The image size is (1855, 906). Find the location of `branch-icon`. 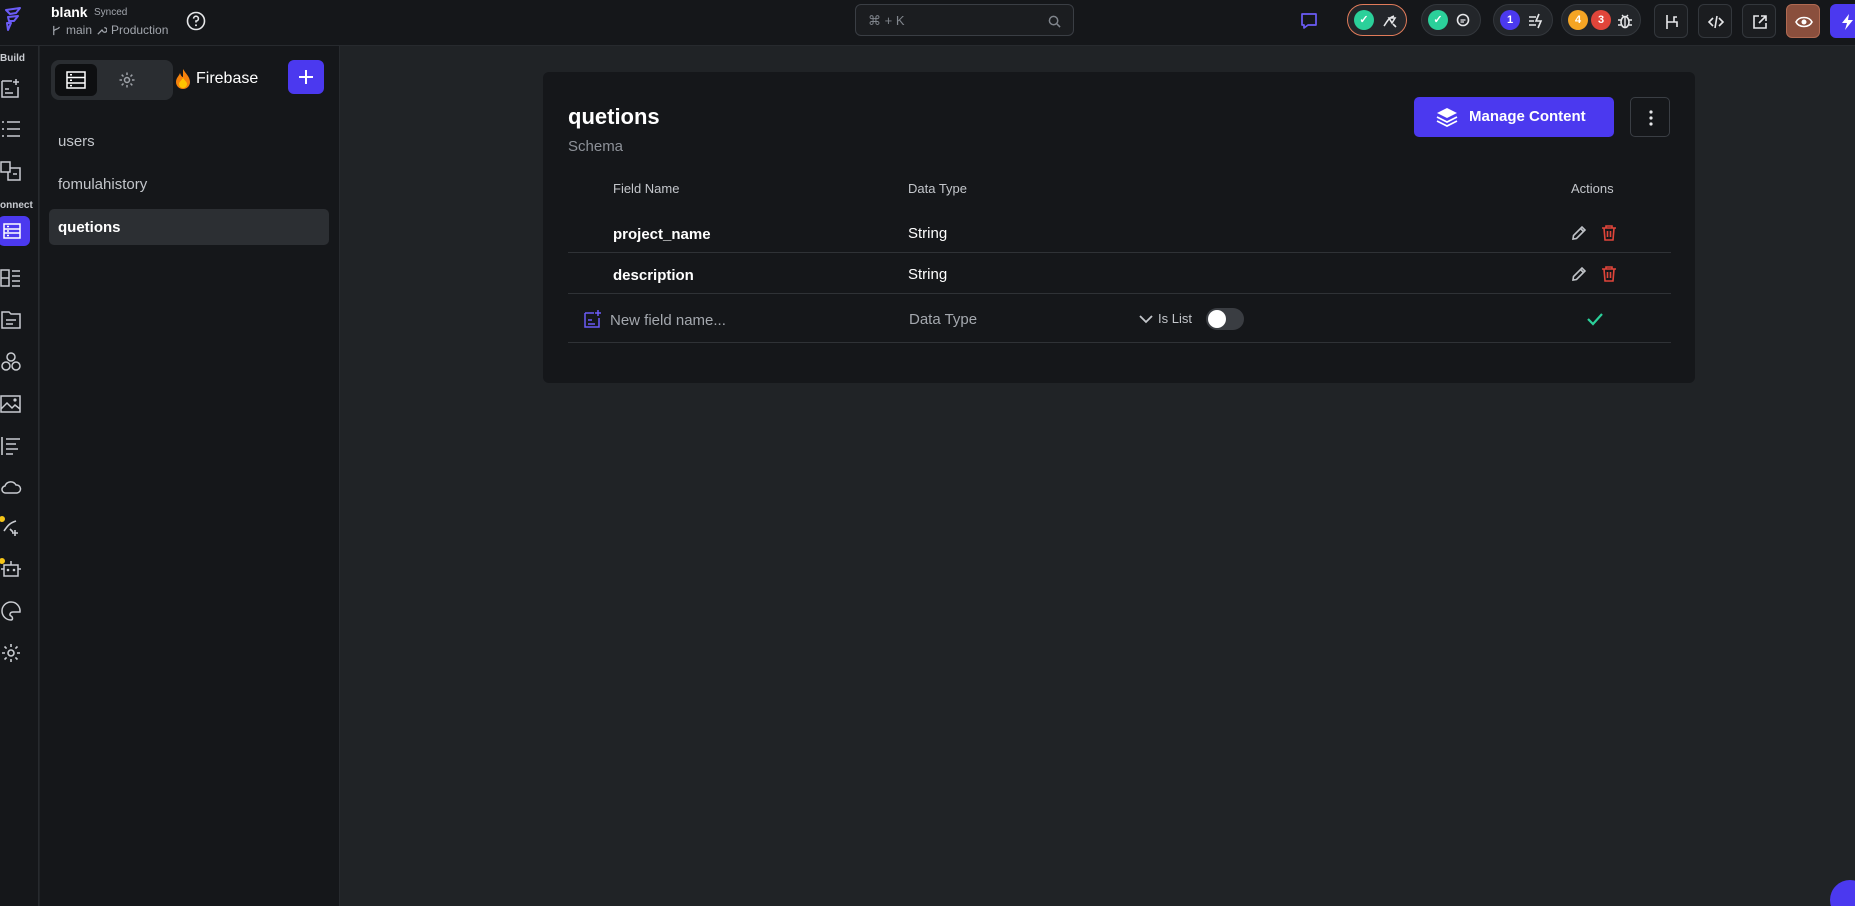

branch-icon is located at coordinates (56, 30).